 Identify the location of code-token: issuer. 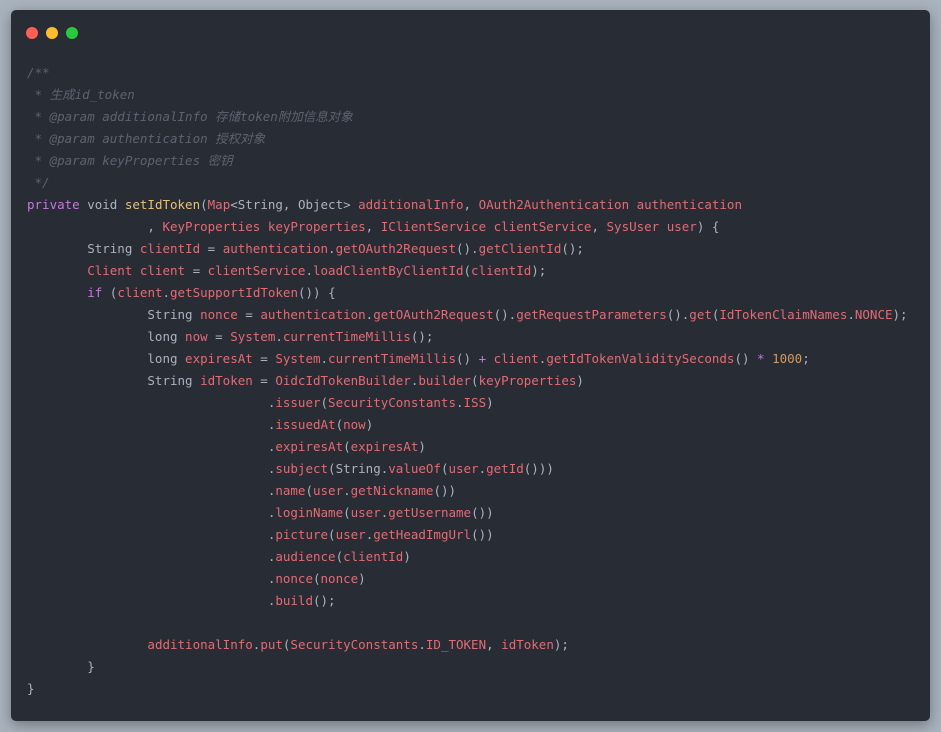
(298, 402).